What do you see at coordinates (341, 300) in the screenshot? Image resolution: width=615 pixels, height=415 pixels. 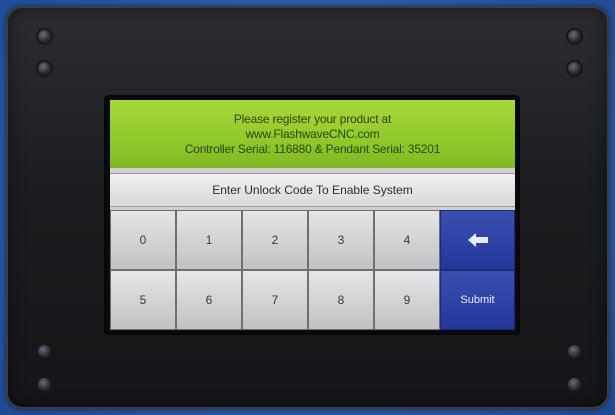 I see `key-8: 8` at bounding box center [341, 300].